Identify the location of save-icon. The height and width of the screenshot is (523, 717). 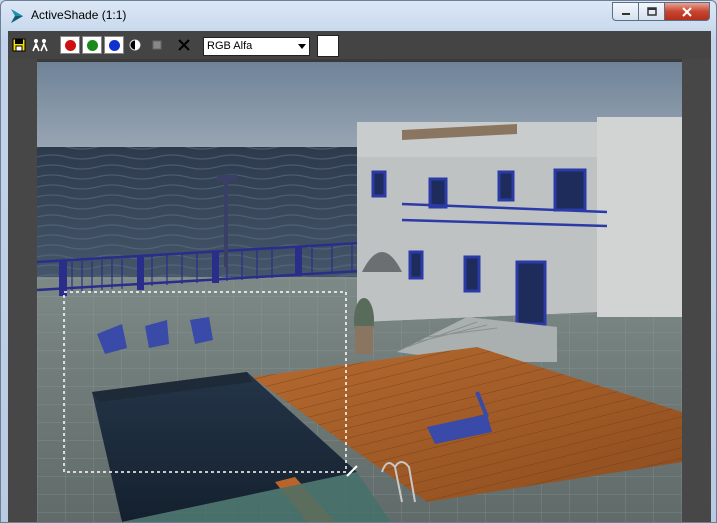
(19, 45).